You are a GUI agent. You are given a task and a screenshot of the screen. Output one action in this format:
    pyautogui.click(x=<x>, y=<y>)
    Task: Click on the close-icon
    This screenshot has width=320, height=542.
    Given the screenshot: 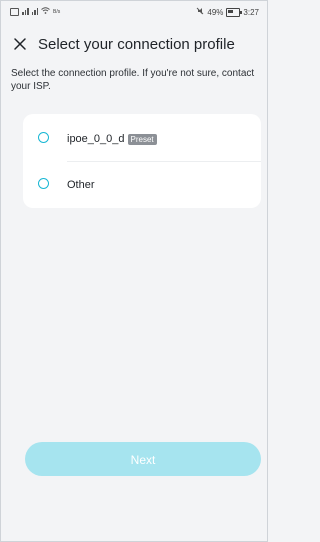 What is the action you would take?
    pyautogui.click(x=20, y=44)
    